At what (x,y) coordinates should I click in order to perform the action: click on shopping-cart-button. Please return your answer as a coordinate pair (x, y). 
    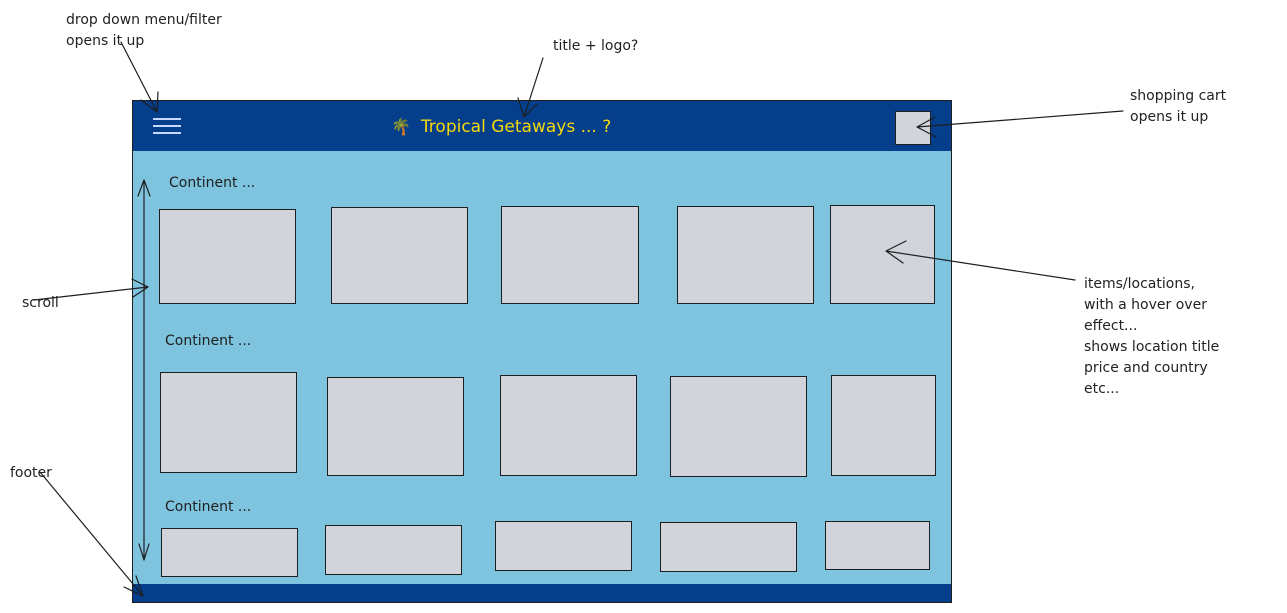
    Looking at the image, I should click on (913, 128).